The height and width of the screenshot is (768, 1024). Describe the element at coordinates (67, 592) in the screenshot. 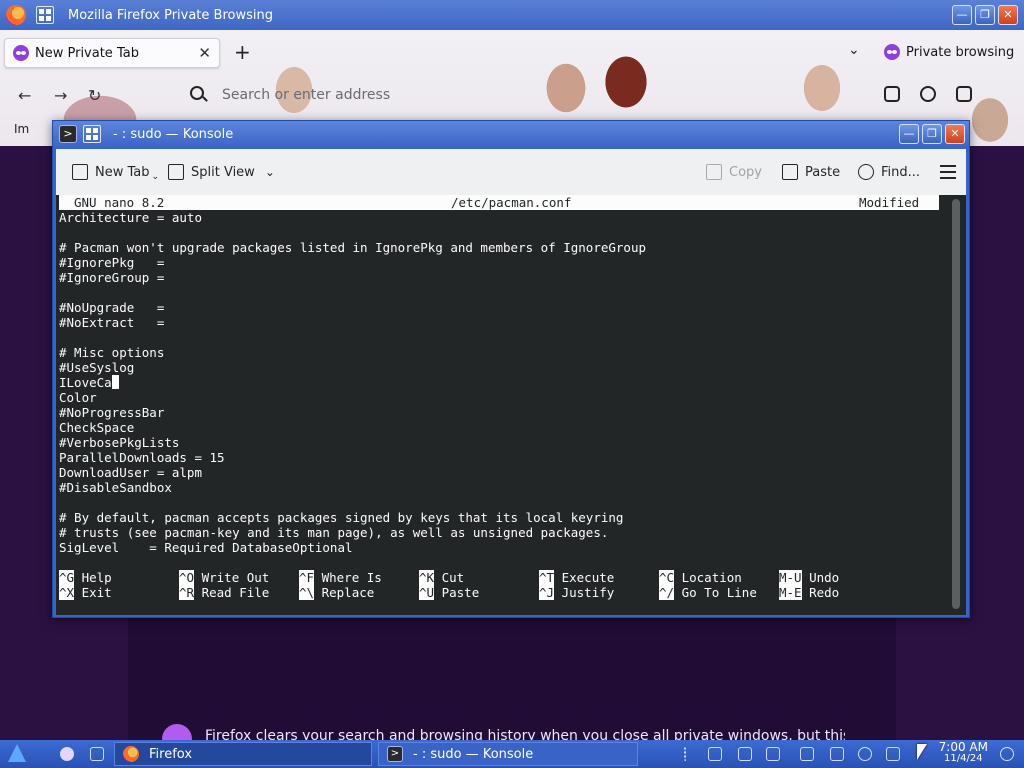

I see `nano-shortcut-key: ^X` at that location.